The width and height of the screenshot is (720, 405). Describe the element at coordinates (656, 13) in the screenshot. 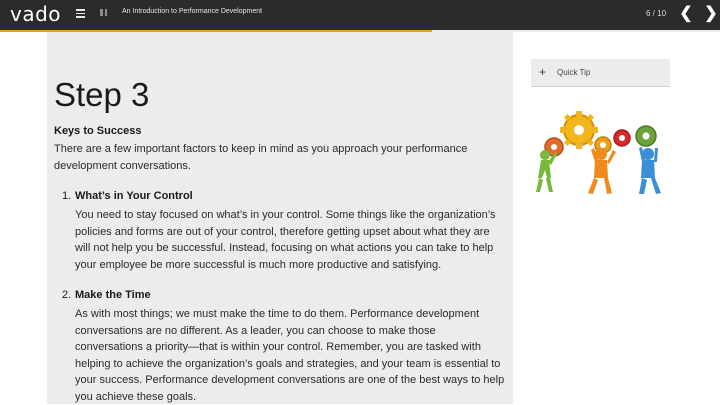

I see `page-counter: 6 / 10` at that location.